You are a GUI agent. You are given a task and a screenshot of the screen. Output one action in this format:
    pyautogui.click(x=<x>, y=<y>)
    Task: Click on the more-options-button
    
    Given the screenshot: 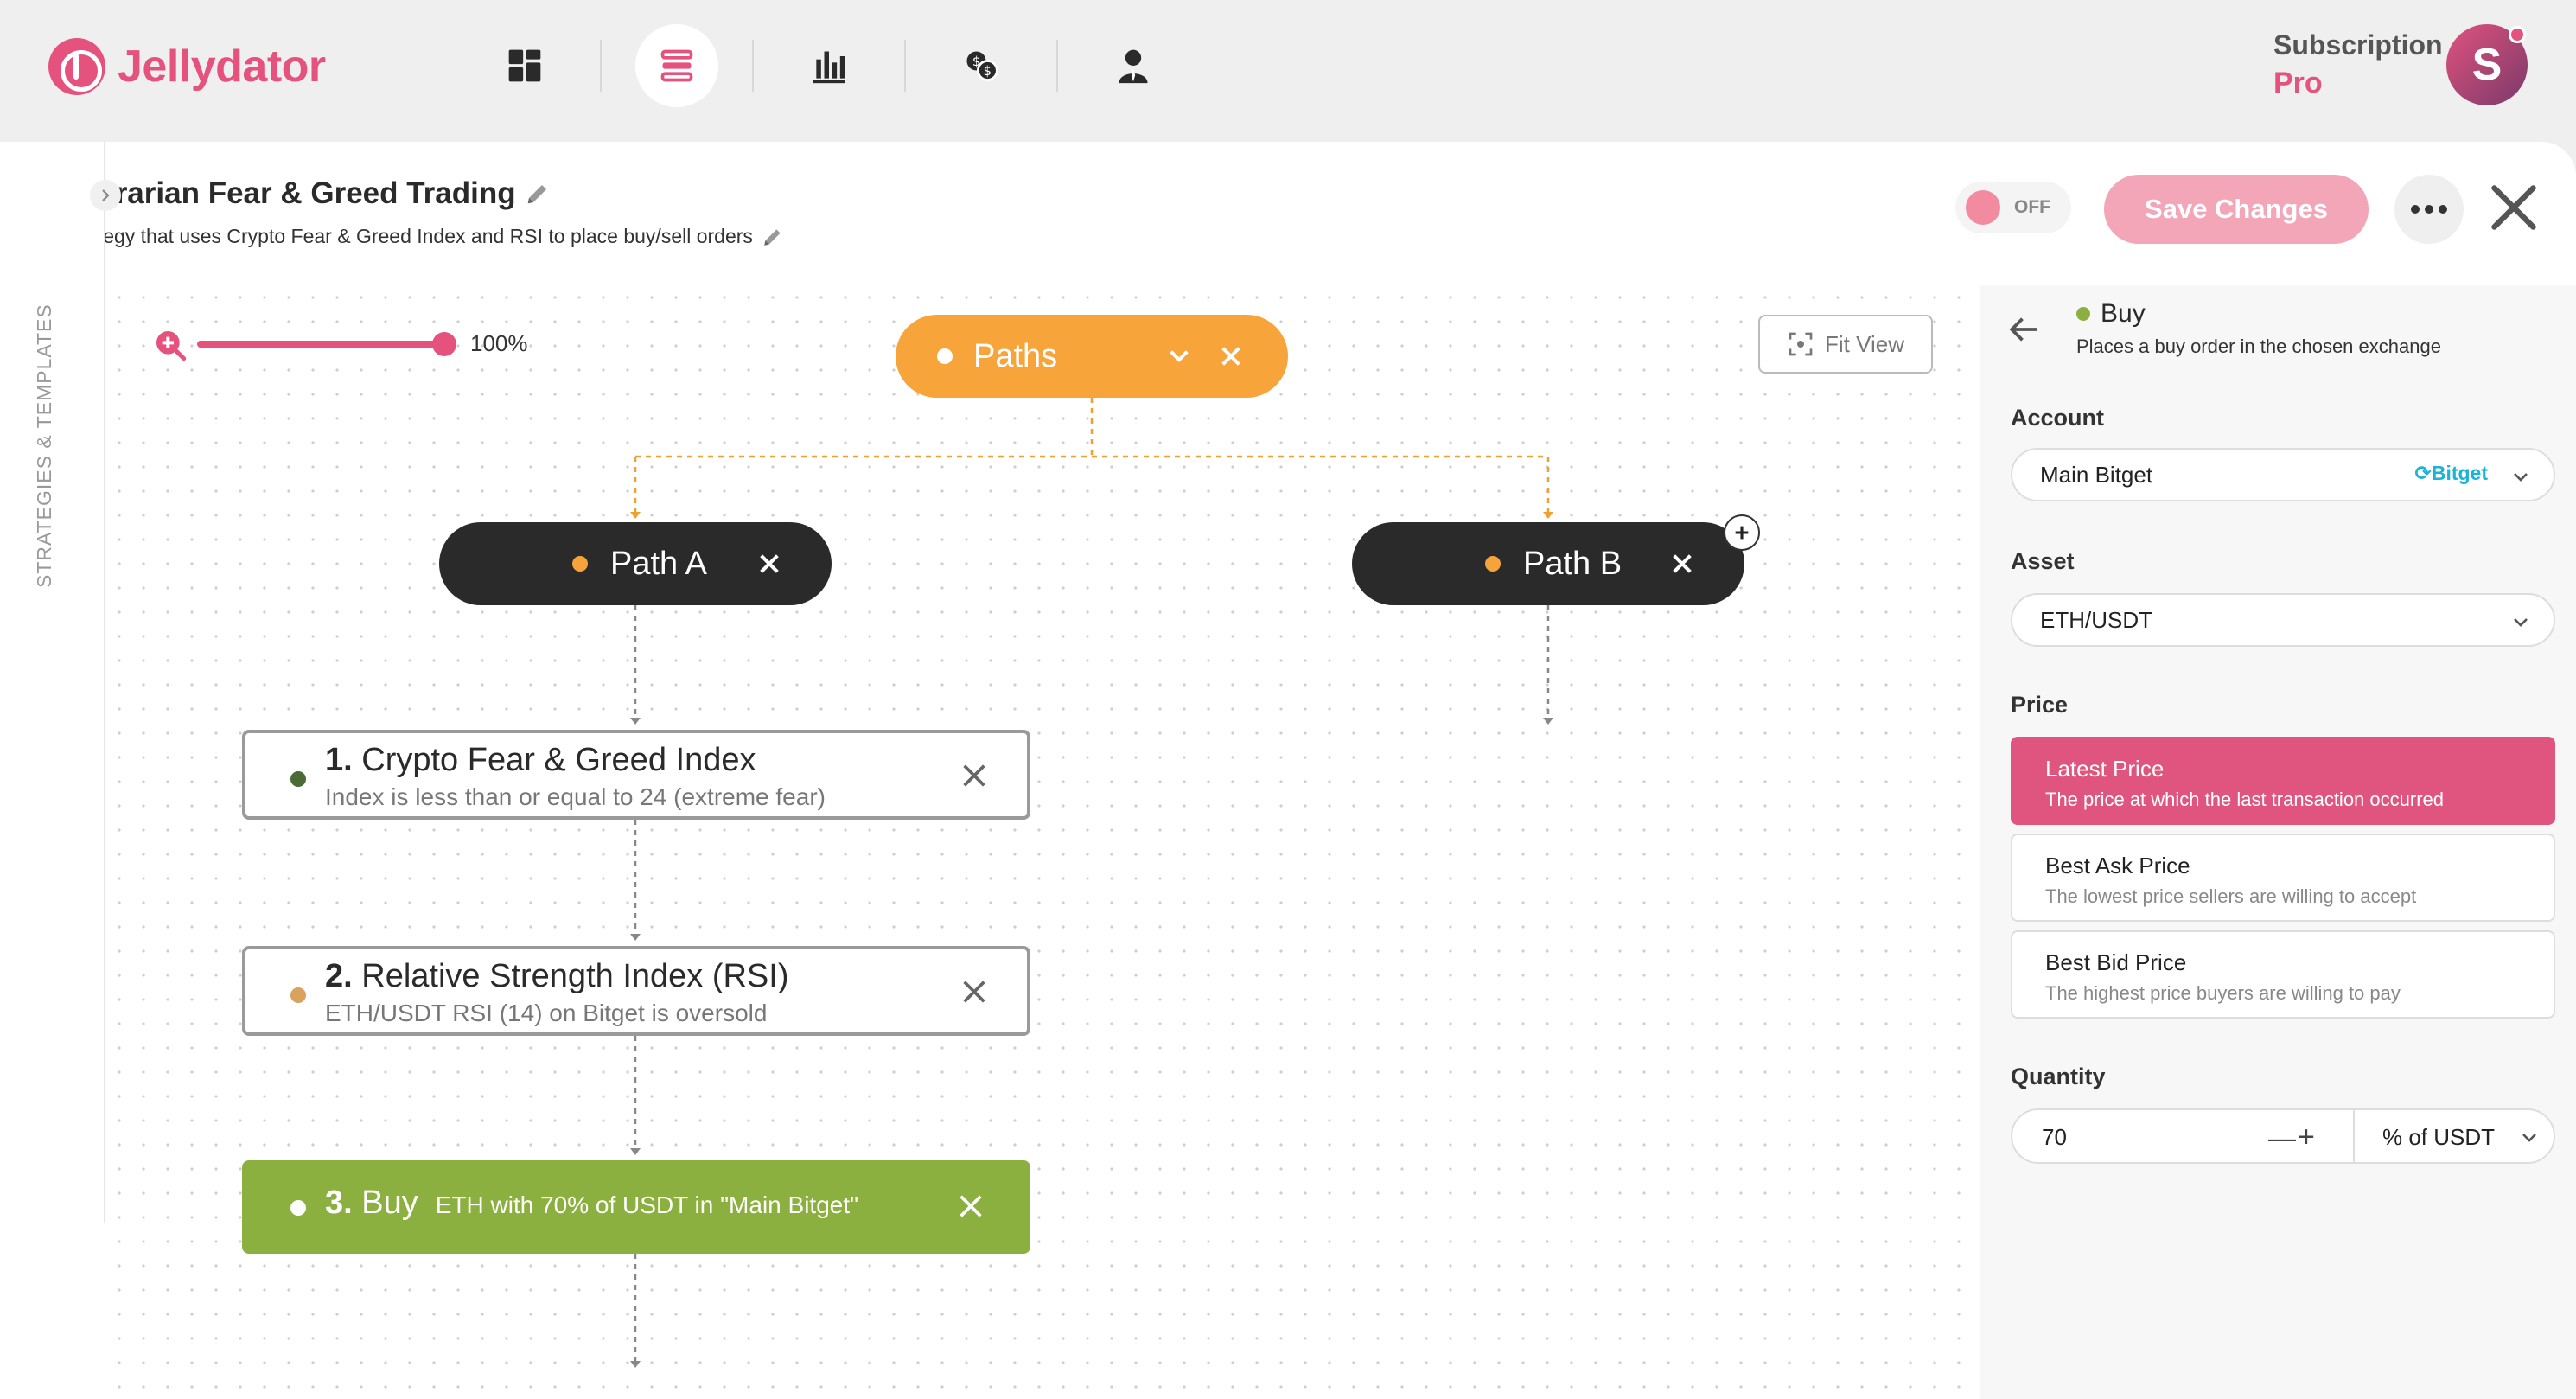 What is the action you would take?
    pyautogui.click(x=2429, y=209)
    